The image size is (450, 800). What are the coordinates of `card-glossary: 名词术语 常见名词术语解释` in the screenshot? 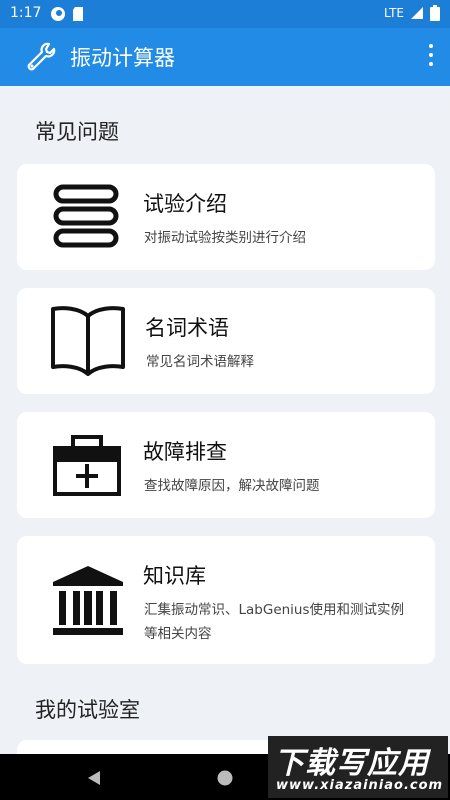 It's located at (226, 341).